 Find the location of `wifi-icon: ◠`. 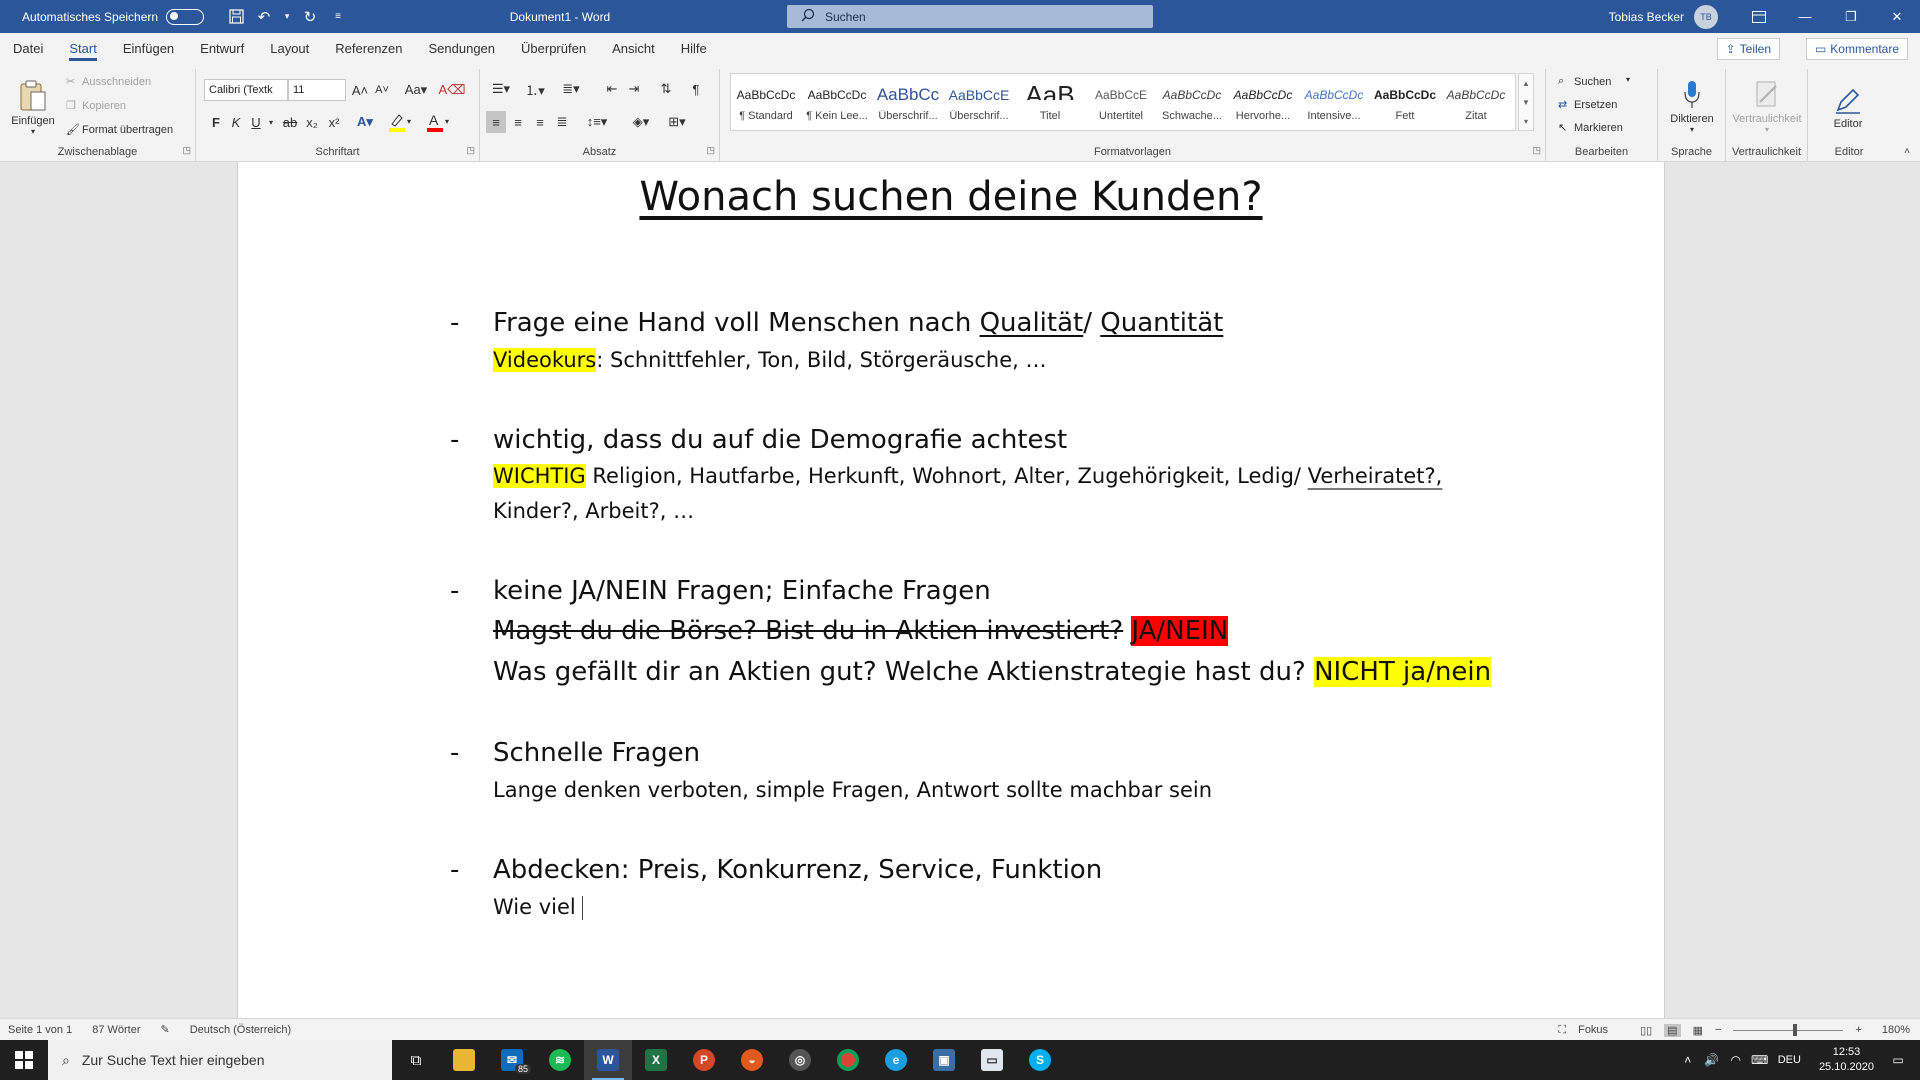

wifi-icon: ◠ is located at coordinates (1736, 1060).